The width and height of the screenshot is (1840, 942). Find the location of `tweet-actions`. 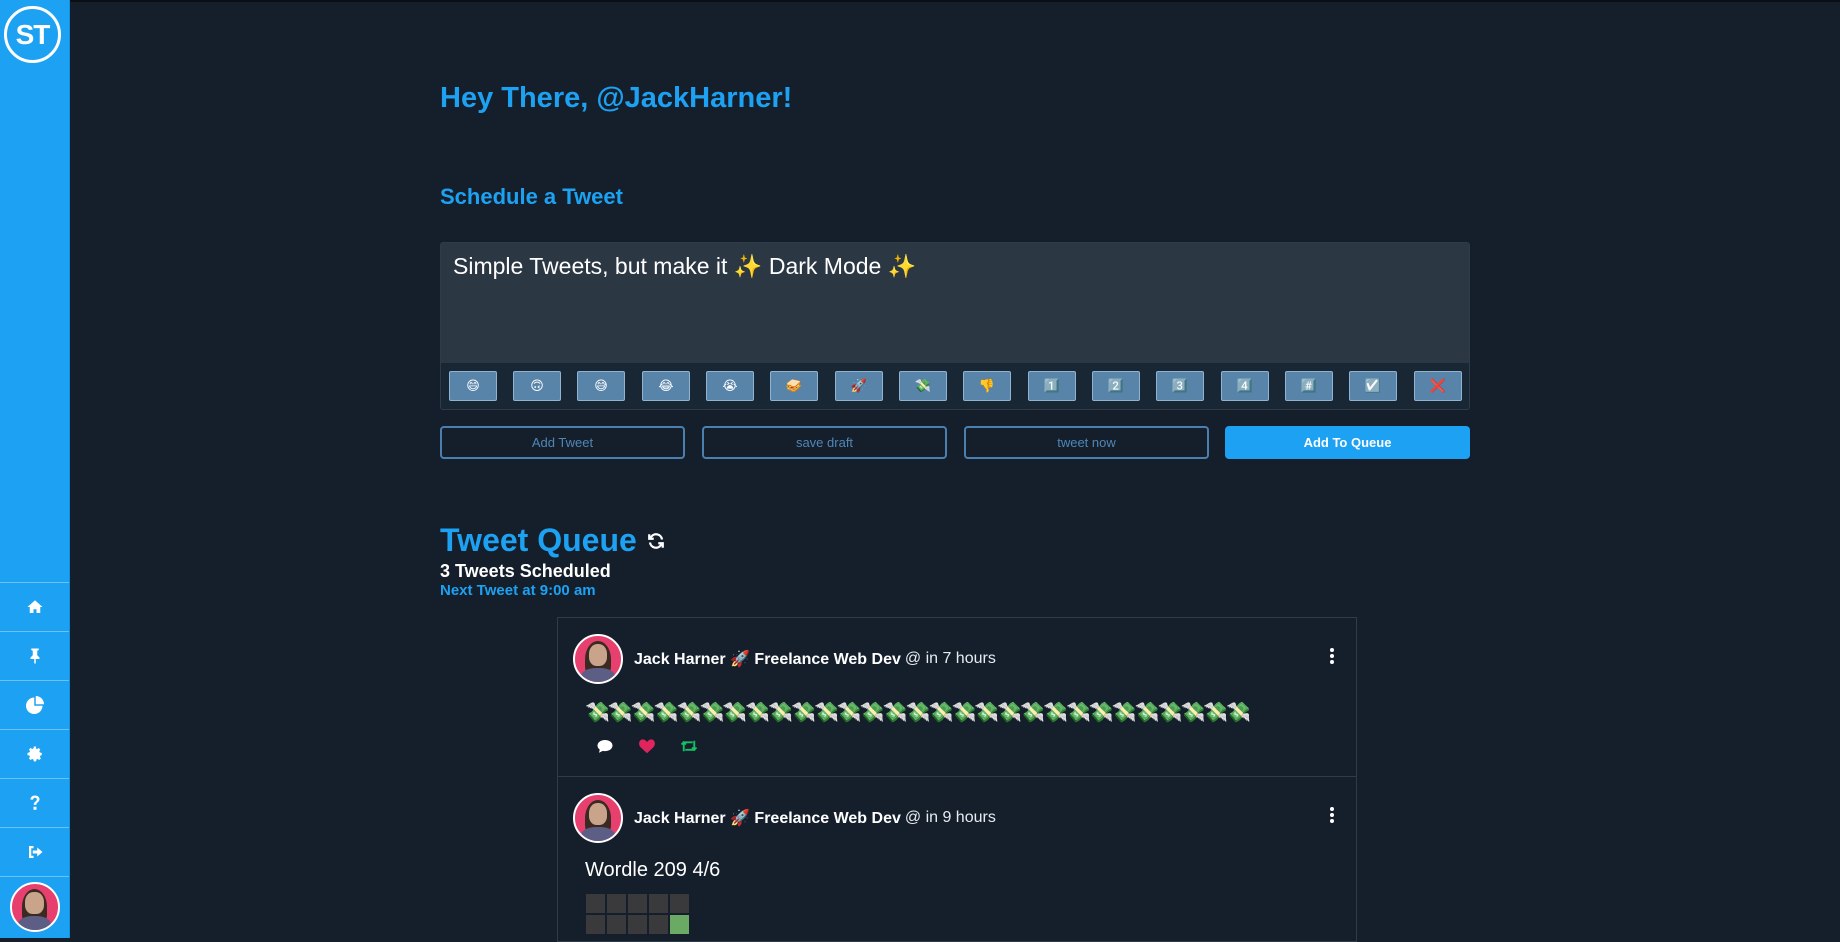

tweet-actions is located at coordinates (647, 746).